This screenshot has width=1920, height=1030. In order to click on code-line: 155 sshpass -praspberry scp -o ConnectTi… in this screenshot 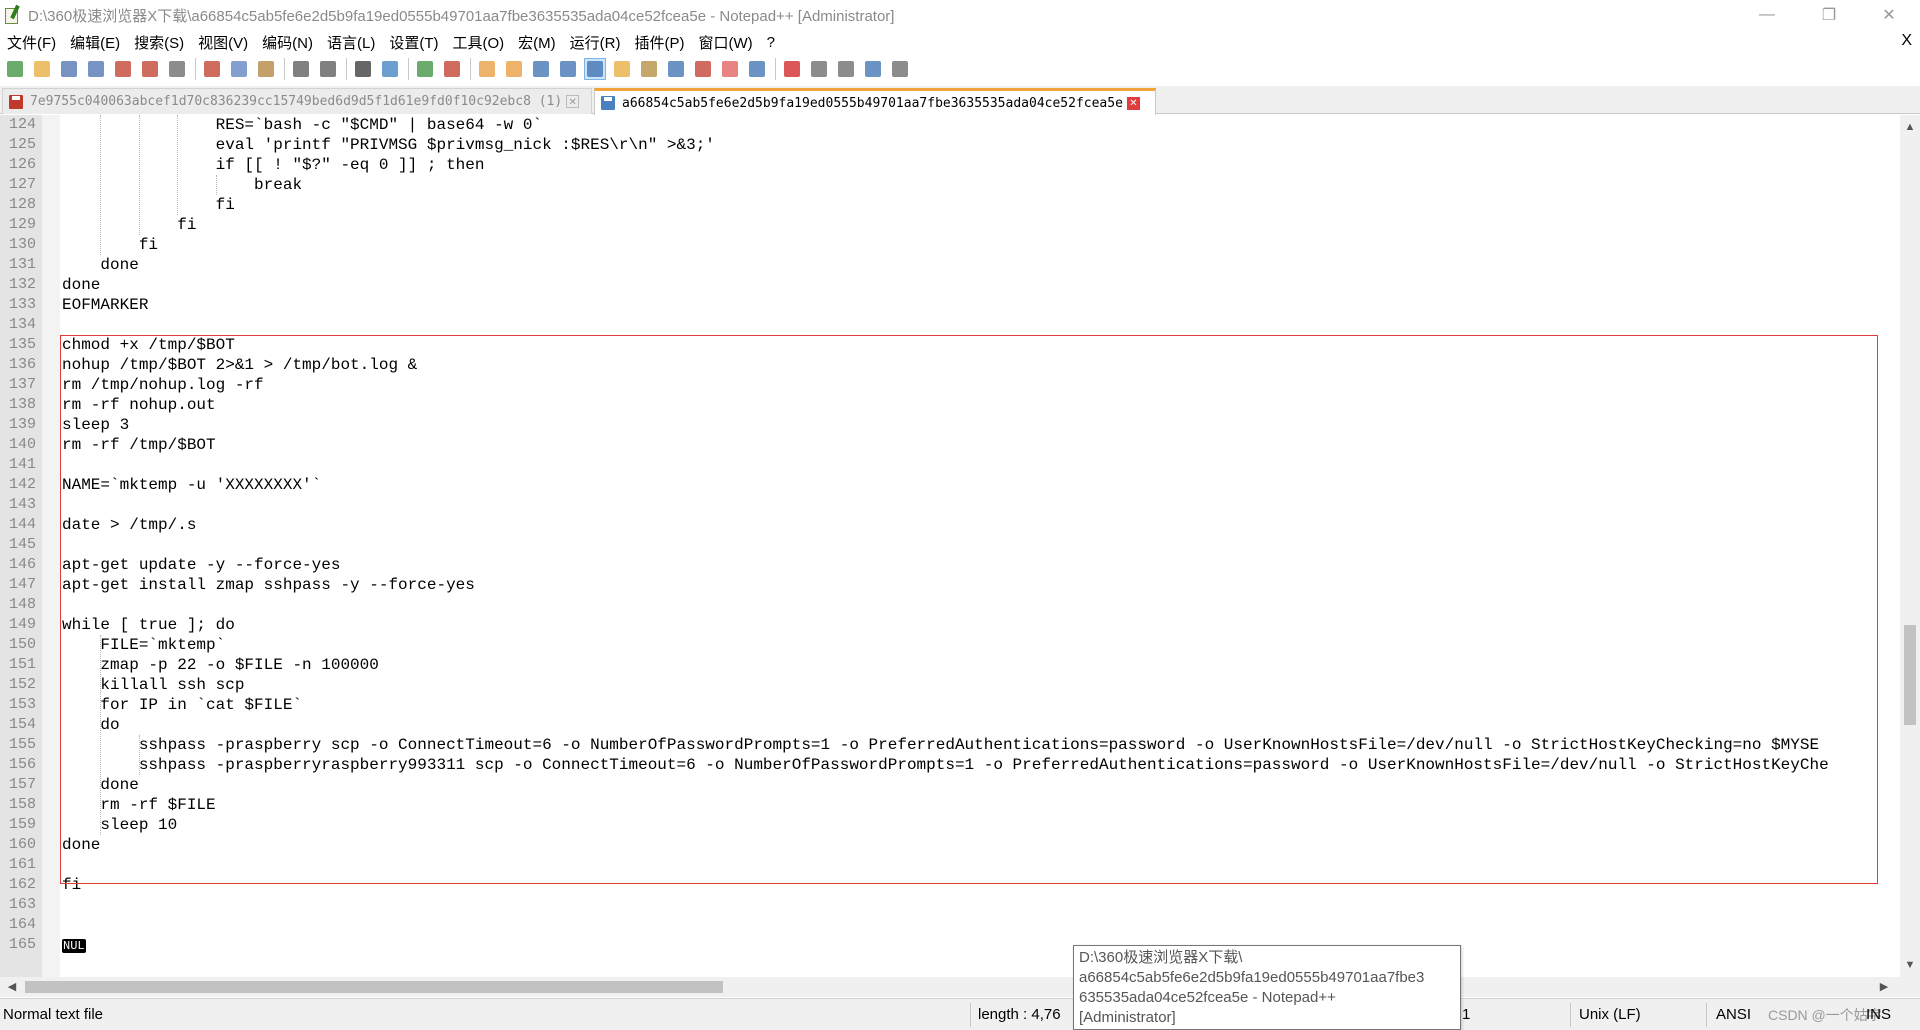, I will do `click(950, 745)`.